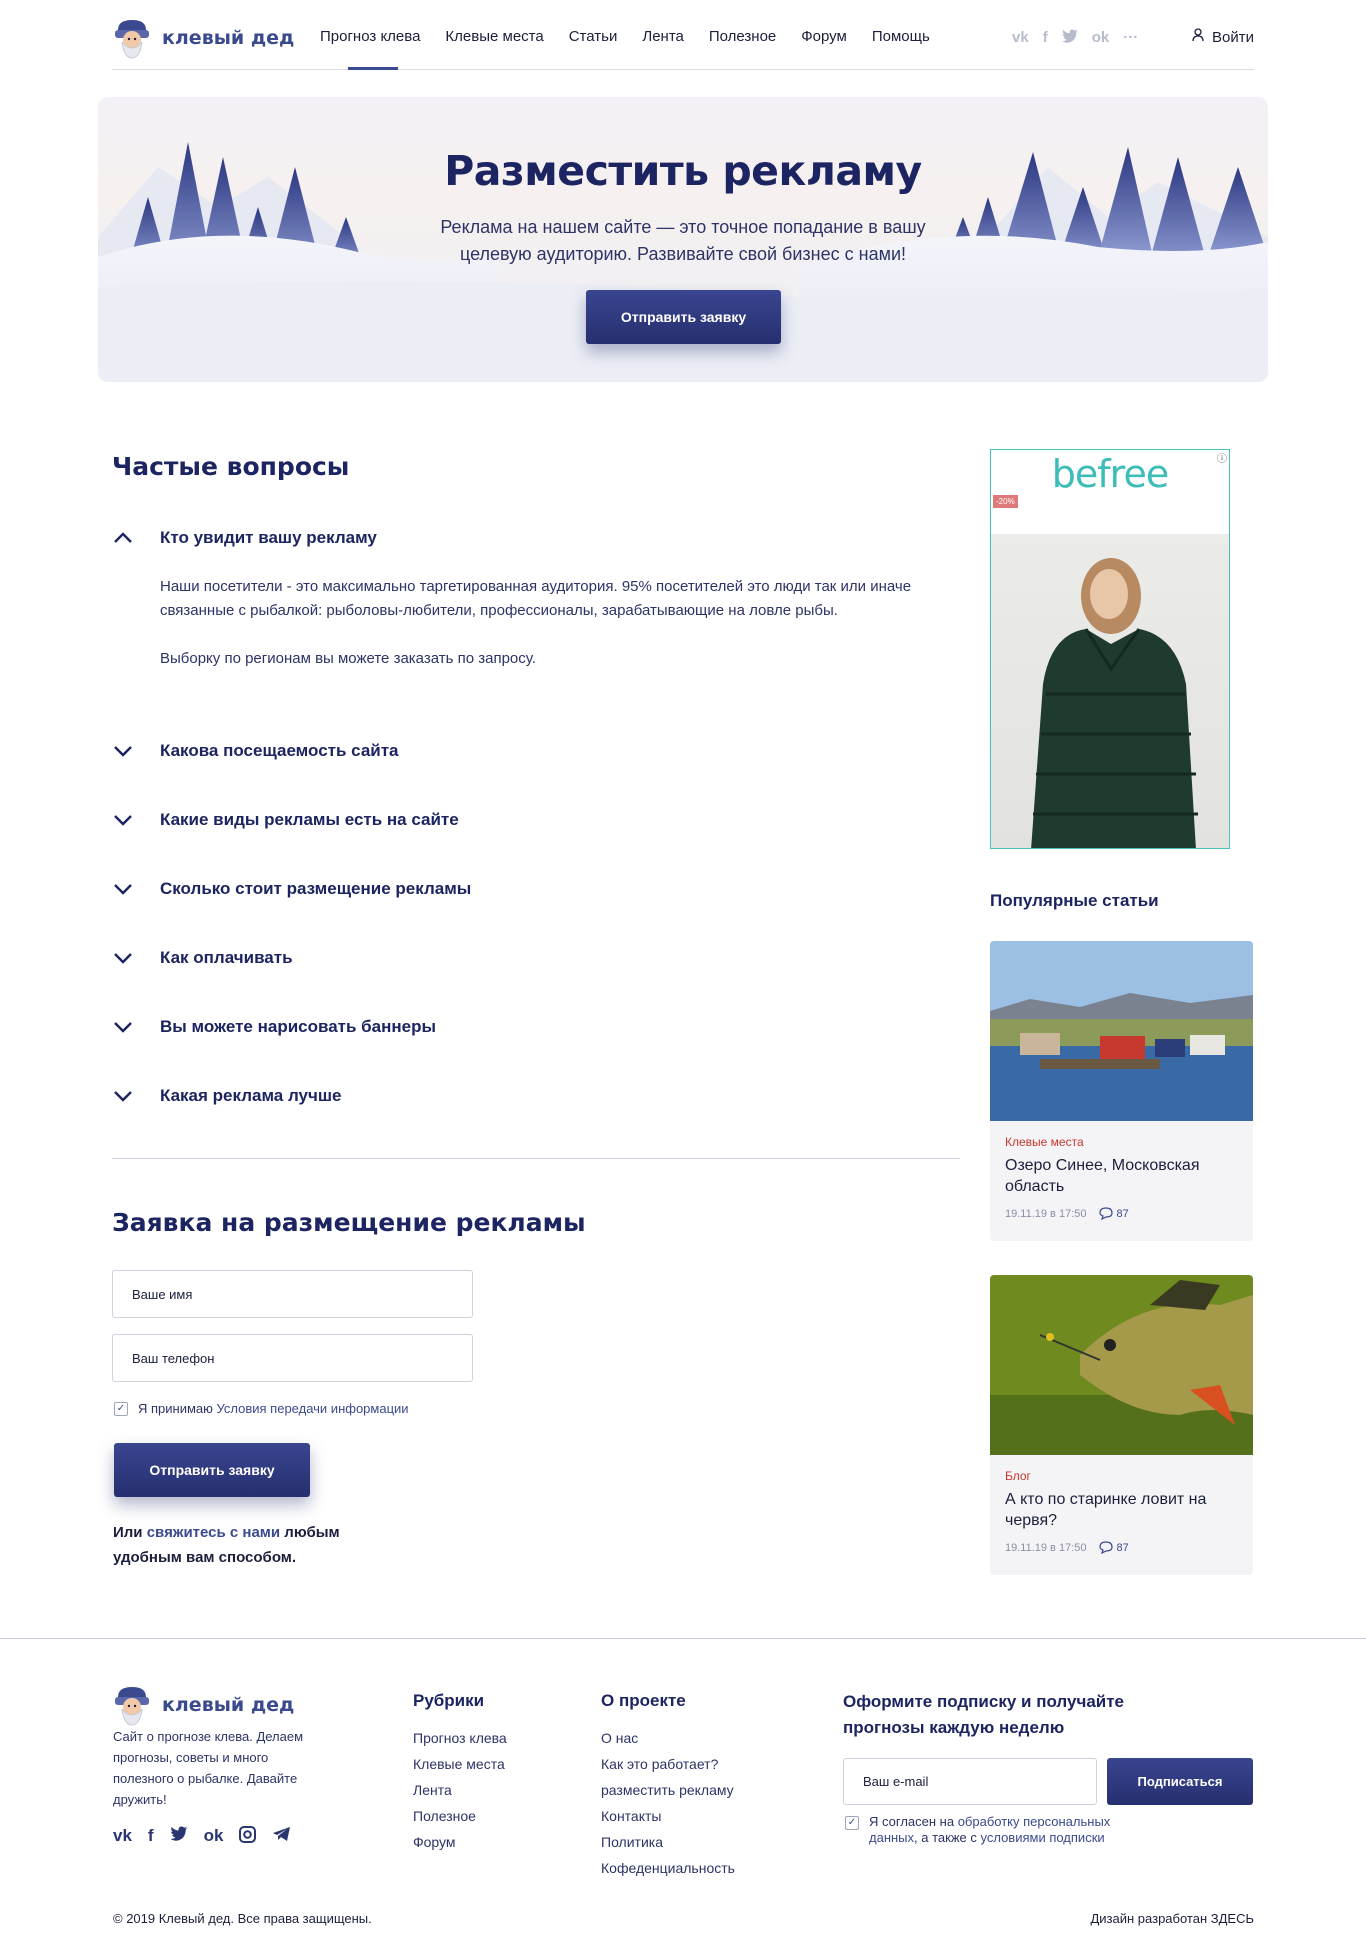 This screenshot has height=1960, width=1366. I want to click on footer-link: Полезное, so click(460, 1816).